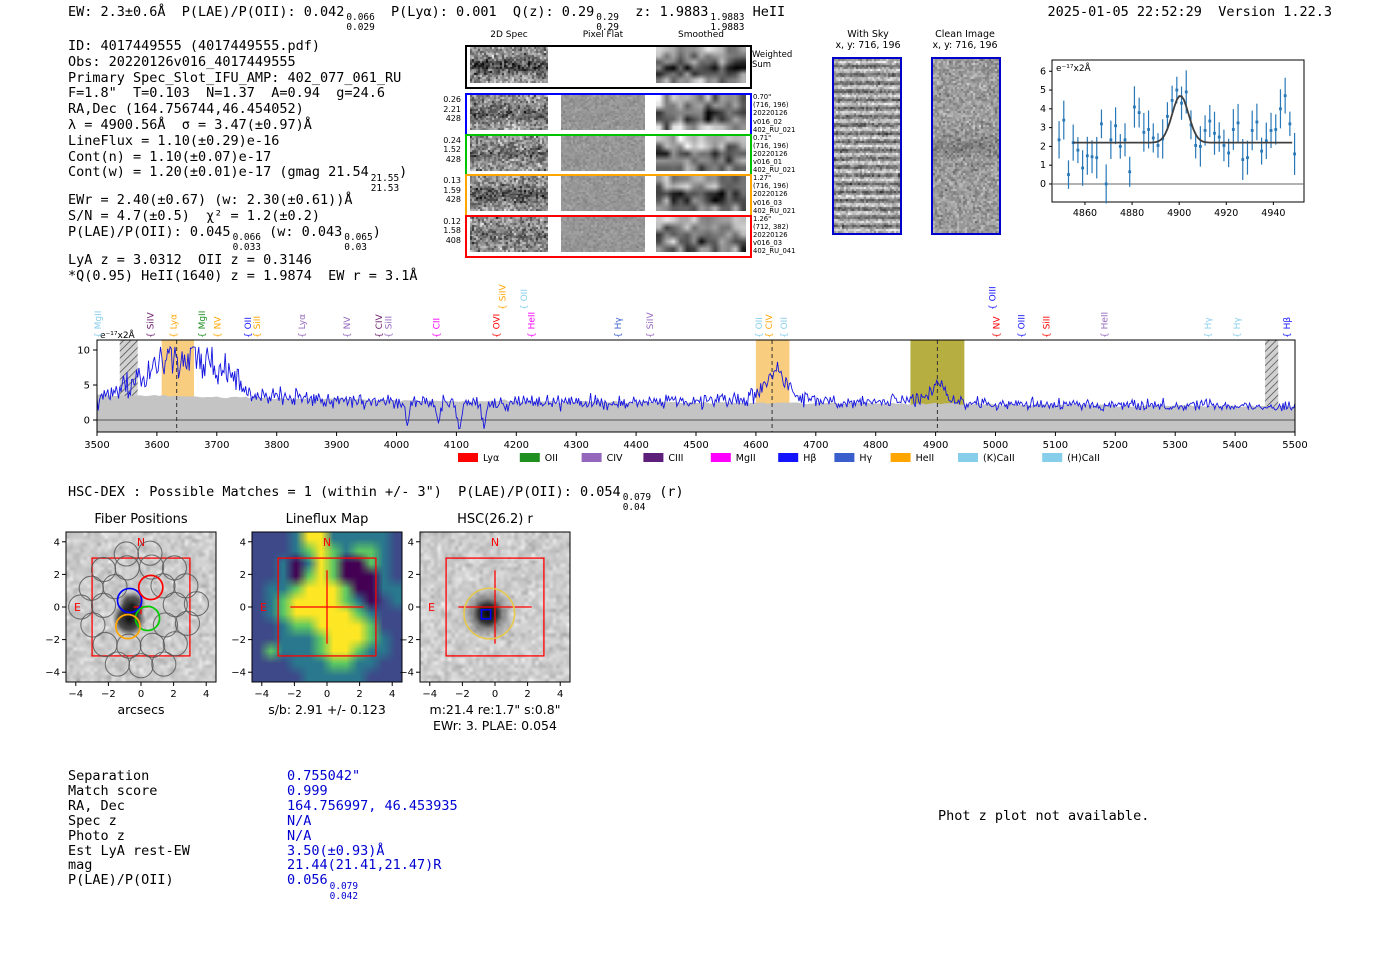 The width and height of the screenshot is (1400, 953). Describe the element at coordinates (263, 791) in the screenshot. I see `match-table-row: Match score 0.999` at that location.